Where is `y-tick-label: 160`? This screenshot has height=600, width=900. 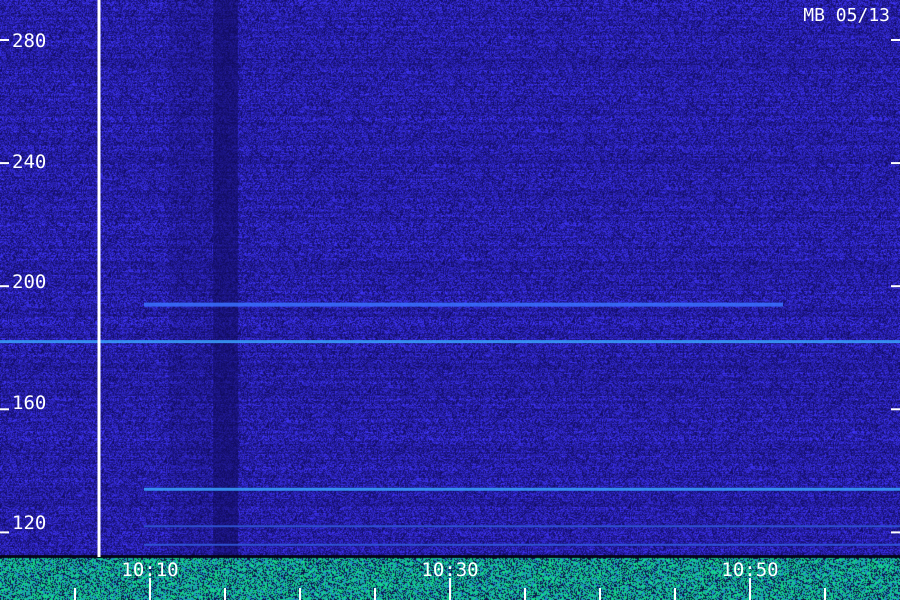 y-tick-label: 160 is located at coordinates (29, 403).